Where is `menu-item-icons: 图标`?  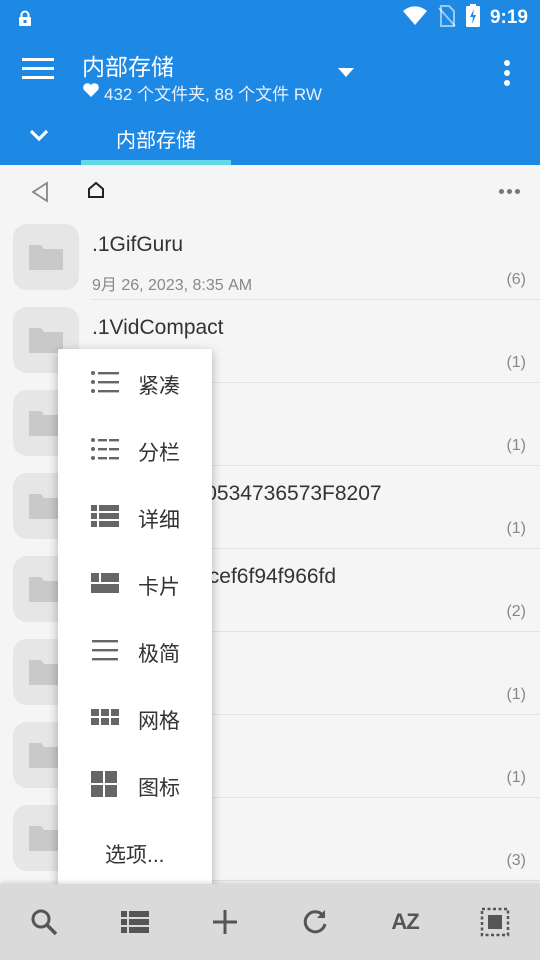 menu-item-icons: 图标 is located at coordinates (135, 784).